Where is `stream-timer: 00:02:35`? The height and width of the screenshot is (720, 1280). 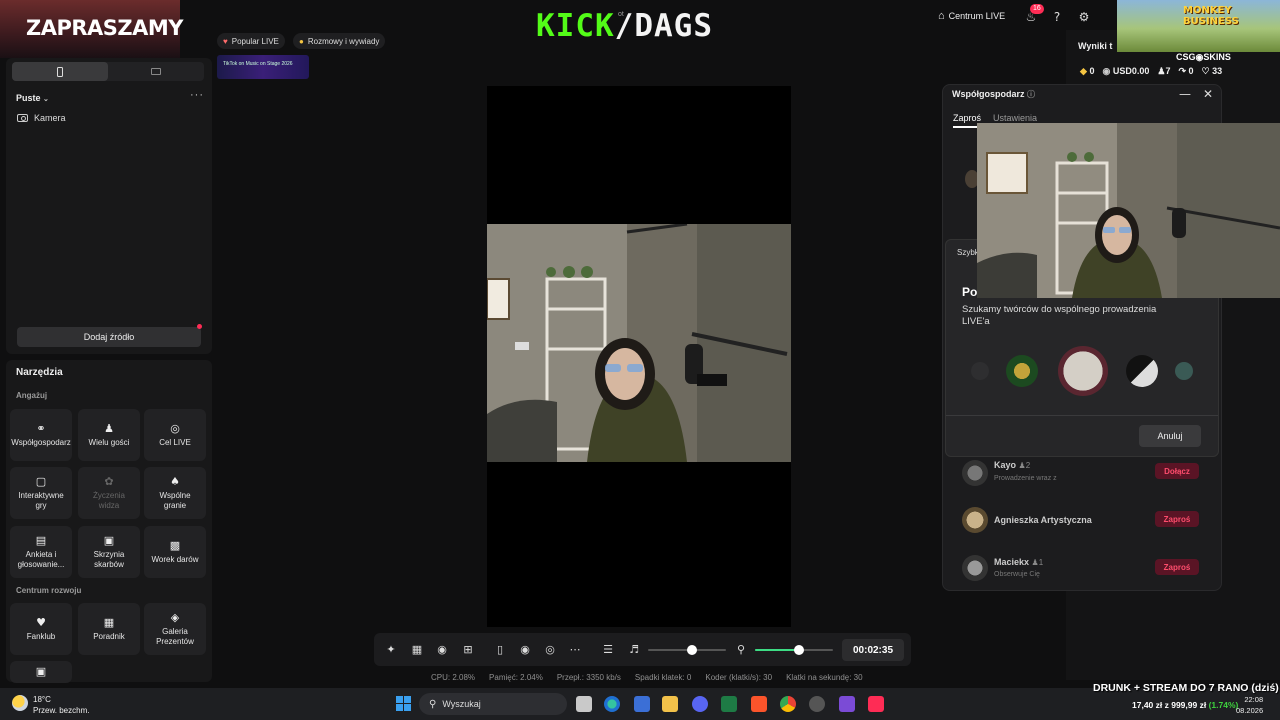 stream-timer: 00:02:35 is located at coordinates (873, 650).